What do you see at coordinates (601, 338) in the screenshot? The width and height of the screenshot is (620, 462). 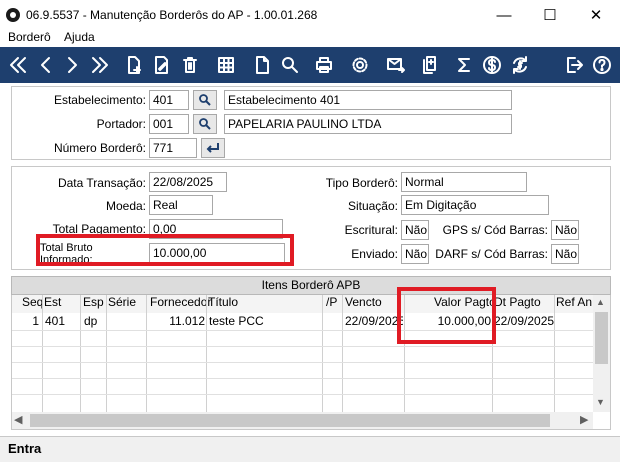 I see `vertical-scroll-thumb` at bounding box center [601, 338].